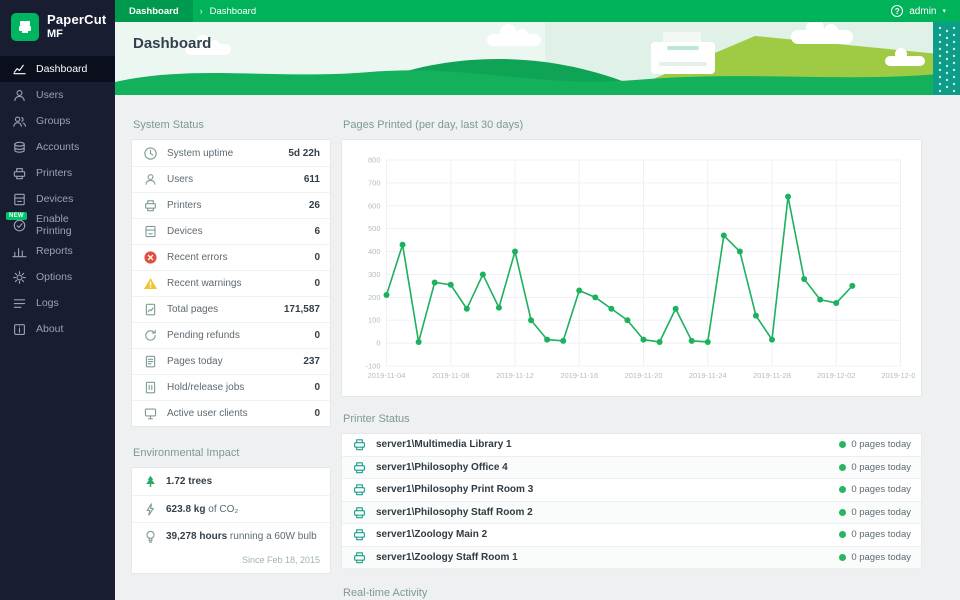  I want to click on status-row-devices: Devices 6, so click(231, 231).